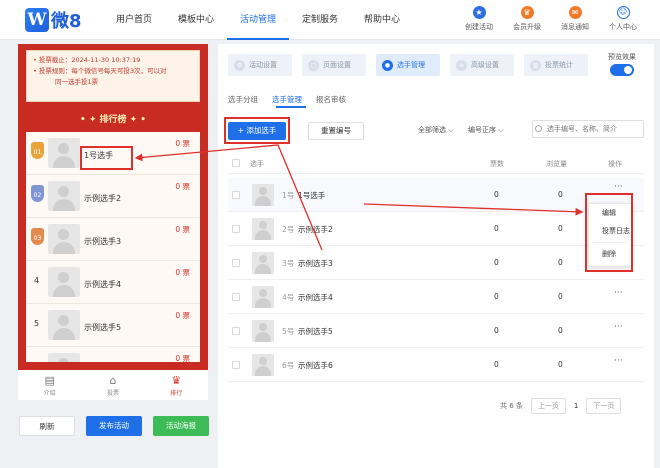 The image size is (660, 468). What do you see at coordinates (114, 426) in the screenshot?
I see `publish-button: 发布活动` at bounding box center [114, 426].